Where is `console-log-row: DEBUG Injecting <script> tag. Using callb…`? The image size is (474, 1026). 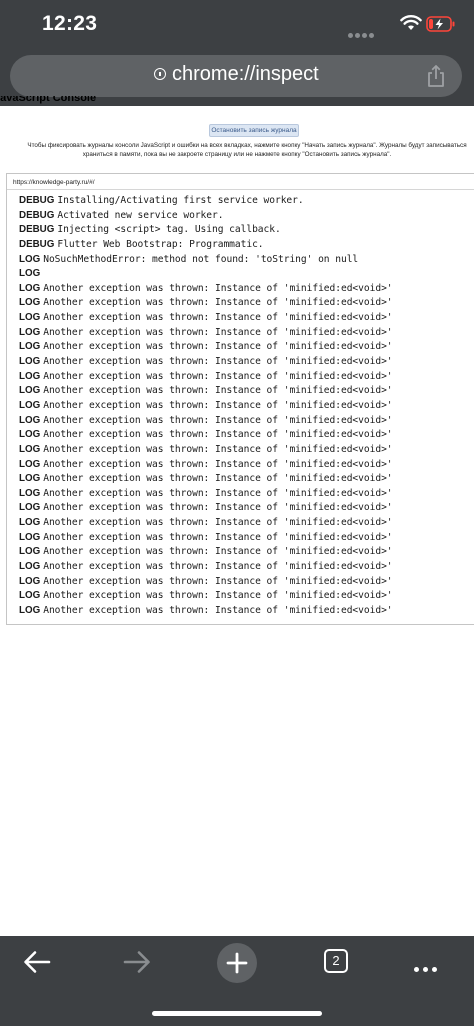 console-log-row: DEBUG Injecting <script> tag. Using callb… is located at coordinates (206, 230).